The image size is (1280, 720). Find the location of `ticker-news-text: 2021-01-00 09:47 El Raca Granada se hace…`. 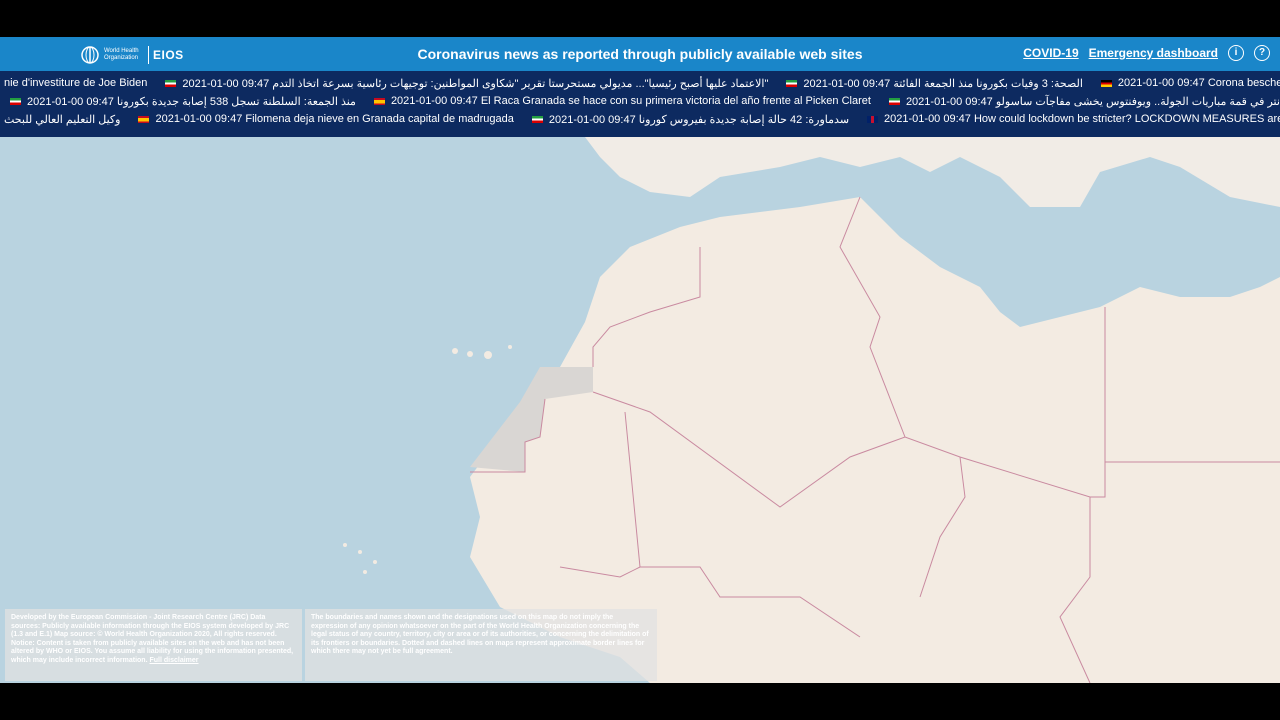

ticker-news-text: 2021-01-00 09:47 El Raca Granada se hace… is located at coordinates (630, 101).